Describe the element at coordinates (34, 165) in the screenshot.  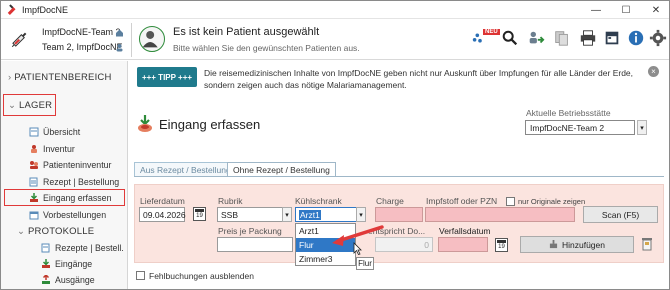
I see `patient-inventory-icon` at that location.